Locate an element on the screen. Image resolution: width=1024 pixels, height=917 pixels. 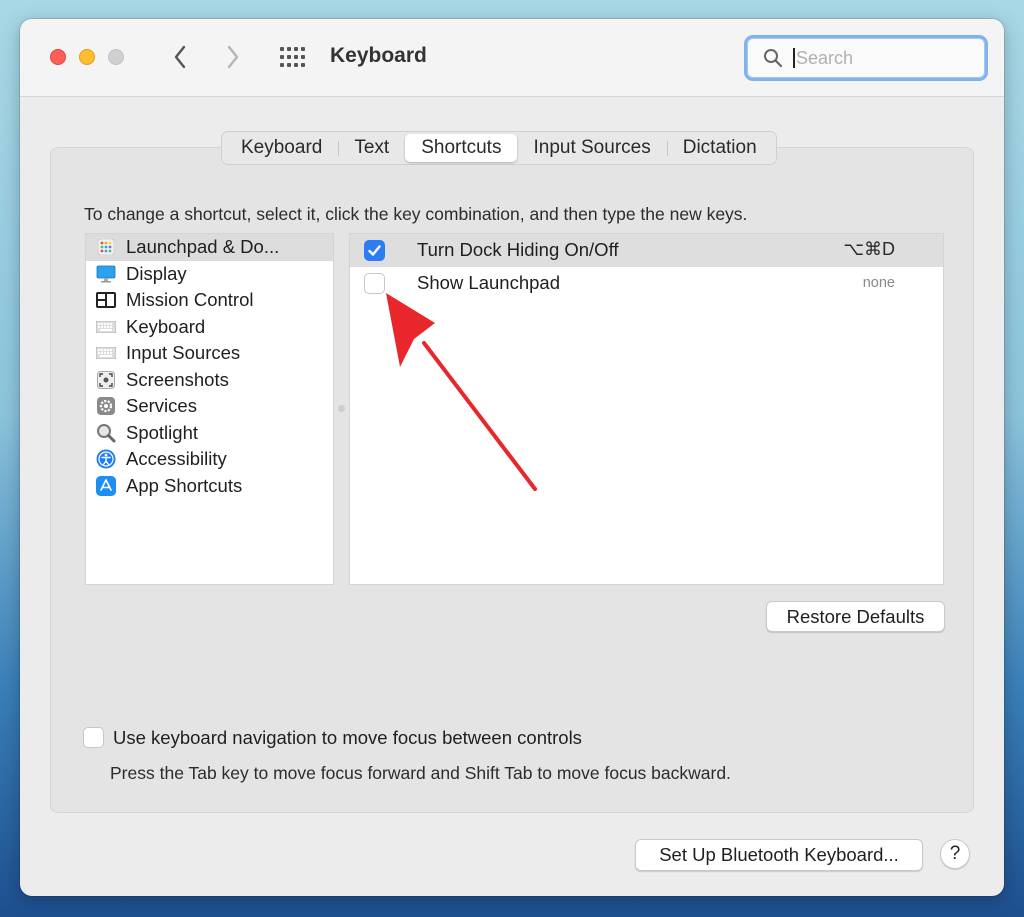
close-button is located at coordinates (58, 57).